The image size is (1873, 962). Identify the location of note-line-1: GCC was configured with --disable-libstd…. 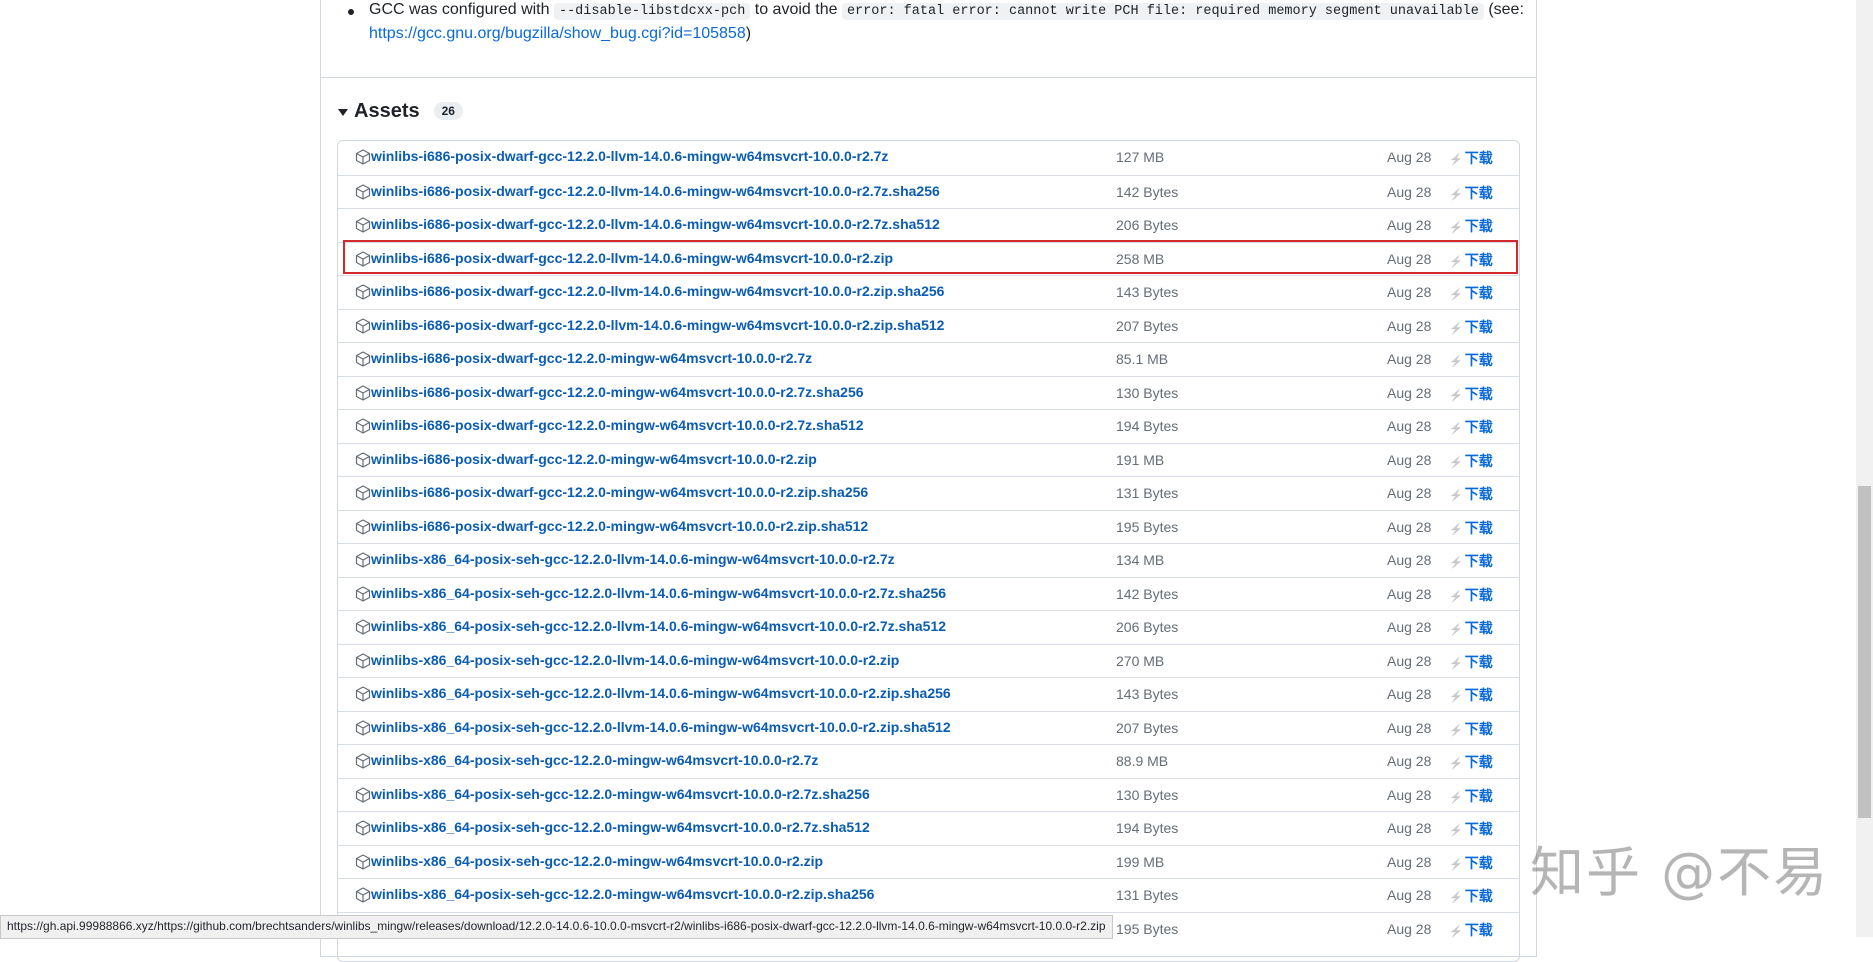
(946, 12).